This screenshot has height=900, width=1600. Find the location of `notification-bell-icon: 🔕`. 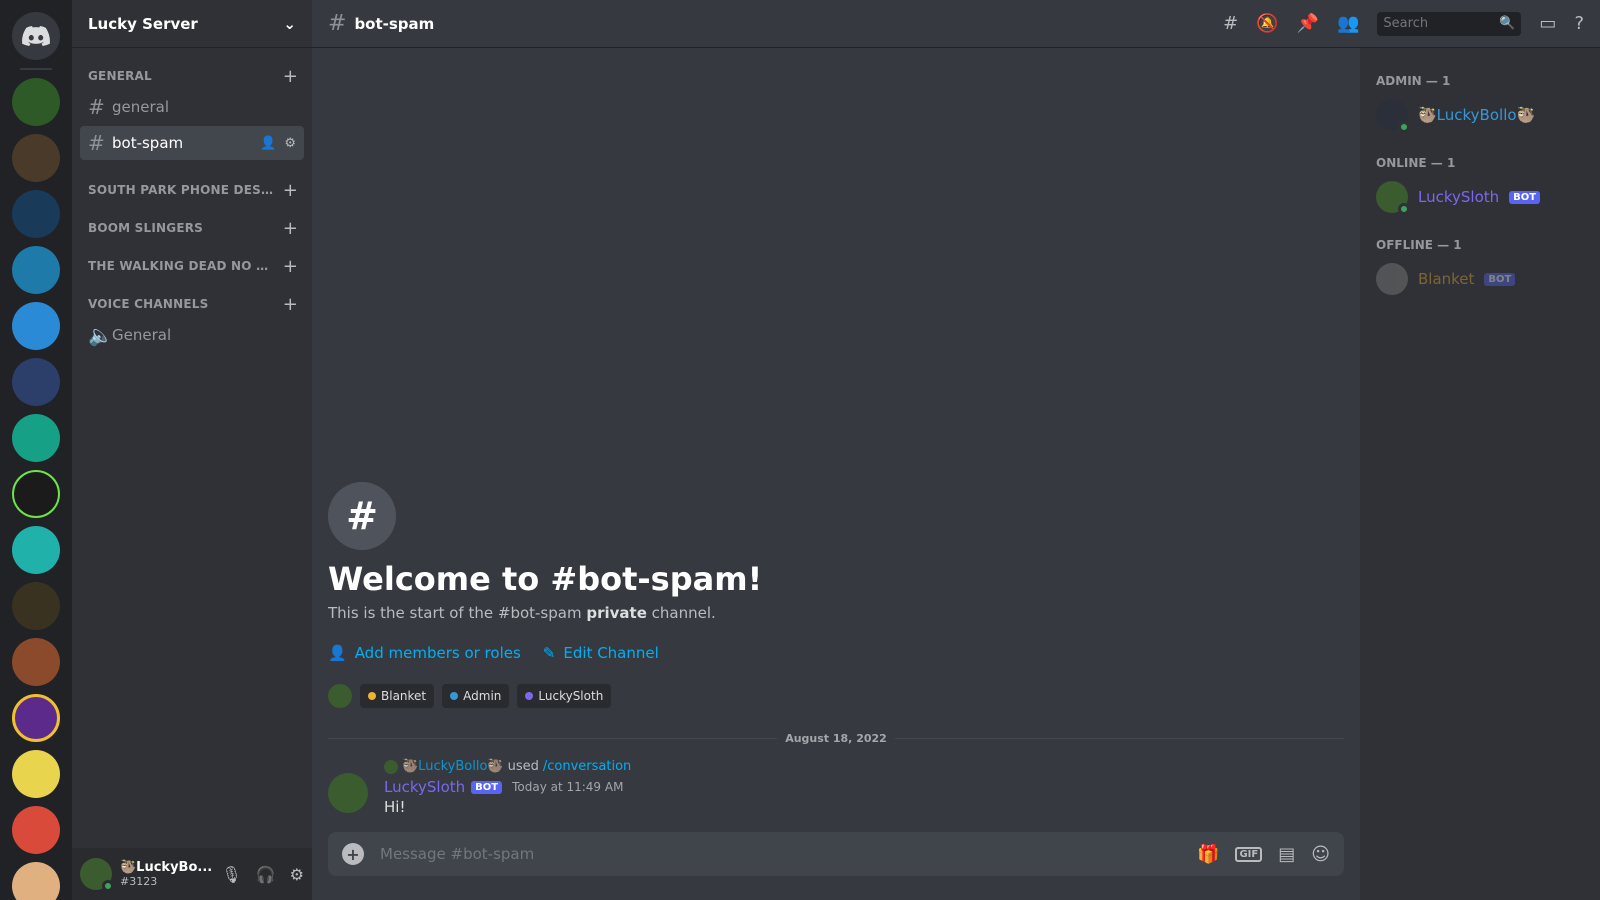

notification-bell-icon: 🔕 is located at coordinates (1267, 23).